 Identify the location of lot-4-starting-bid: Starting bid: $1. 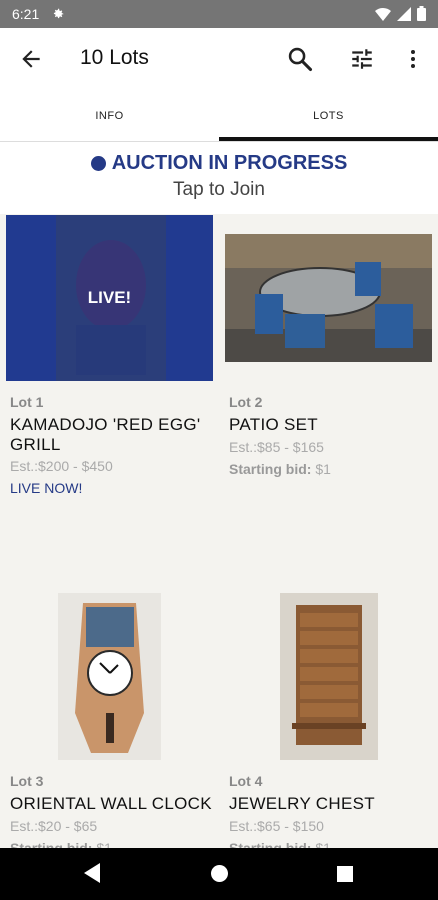
(280, 844).